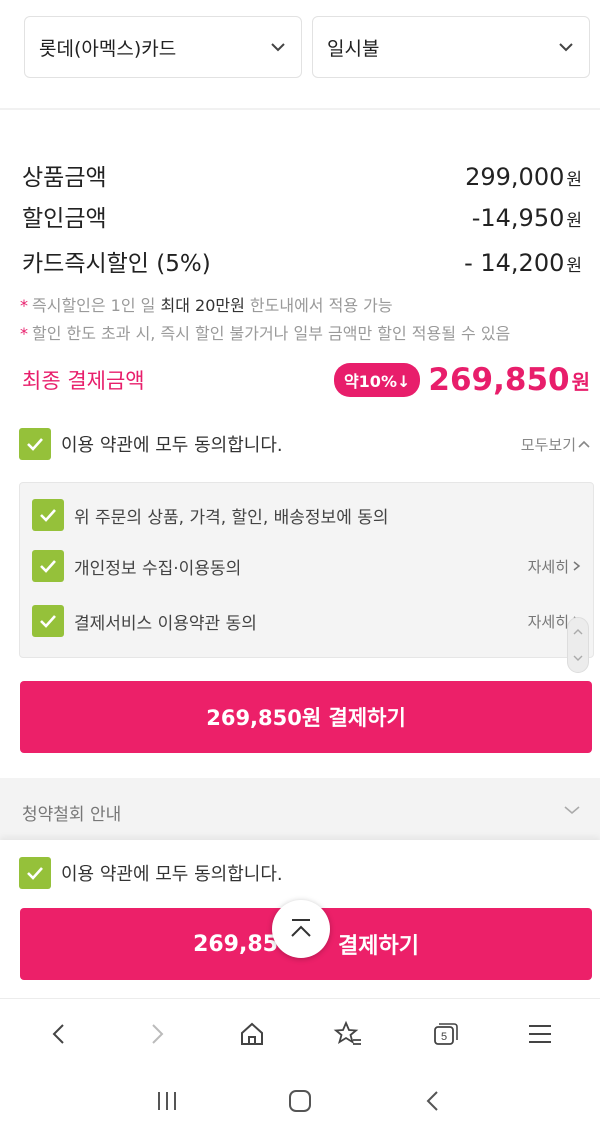 This screenshot has width=600, height=1134. What do you see at coordinates (306, 717) in the screenshot?
I see `pay-button: 269,850원 결제하기` at bounding box center [306, 717].